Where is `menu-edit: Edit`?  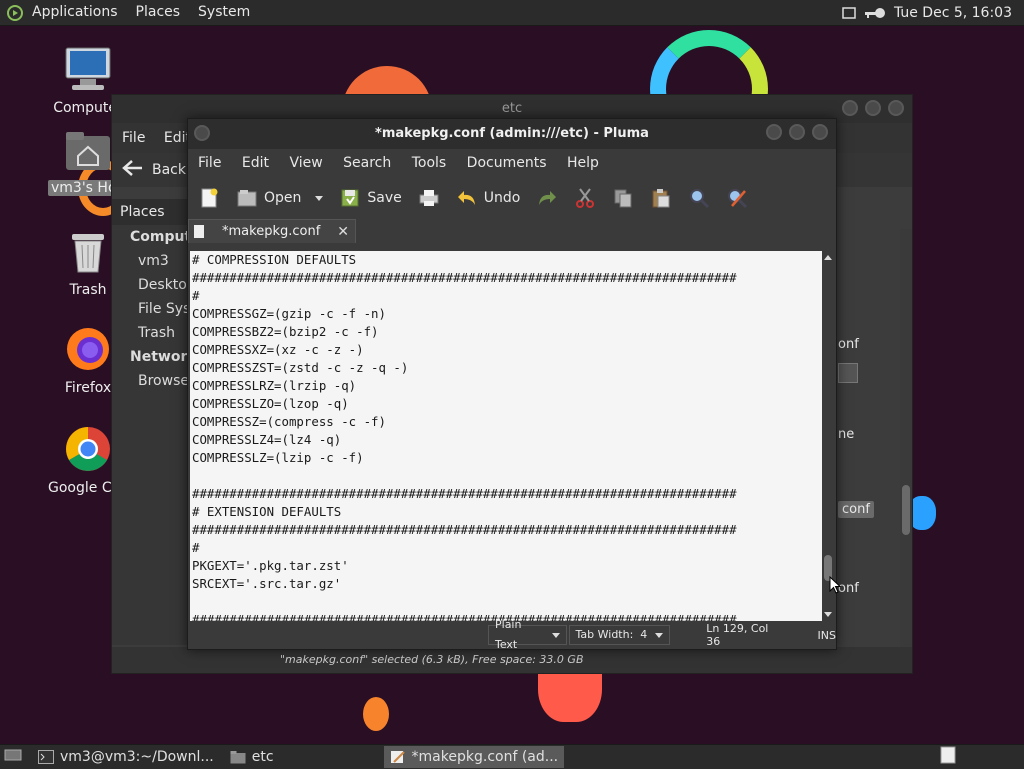 menu-edit: Edit is located at coordinates (255, 163).